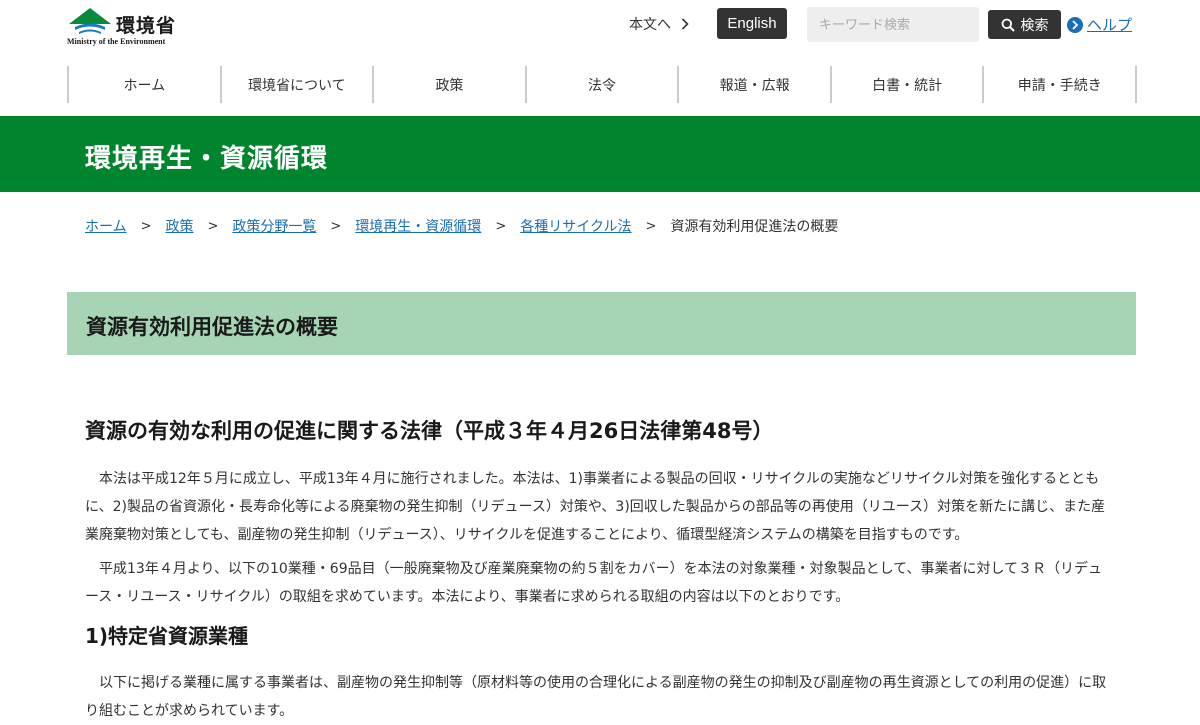  I want to click on search-button: 検索, so click(1024, 24).